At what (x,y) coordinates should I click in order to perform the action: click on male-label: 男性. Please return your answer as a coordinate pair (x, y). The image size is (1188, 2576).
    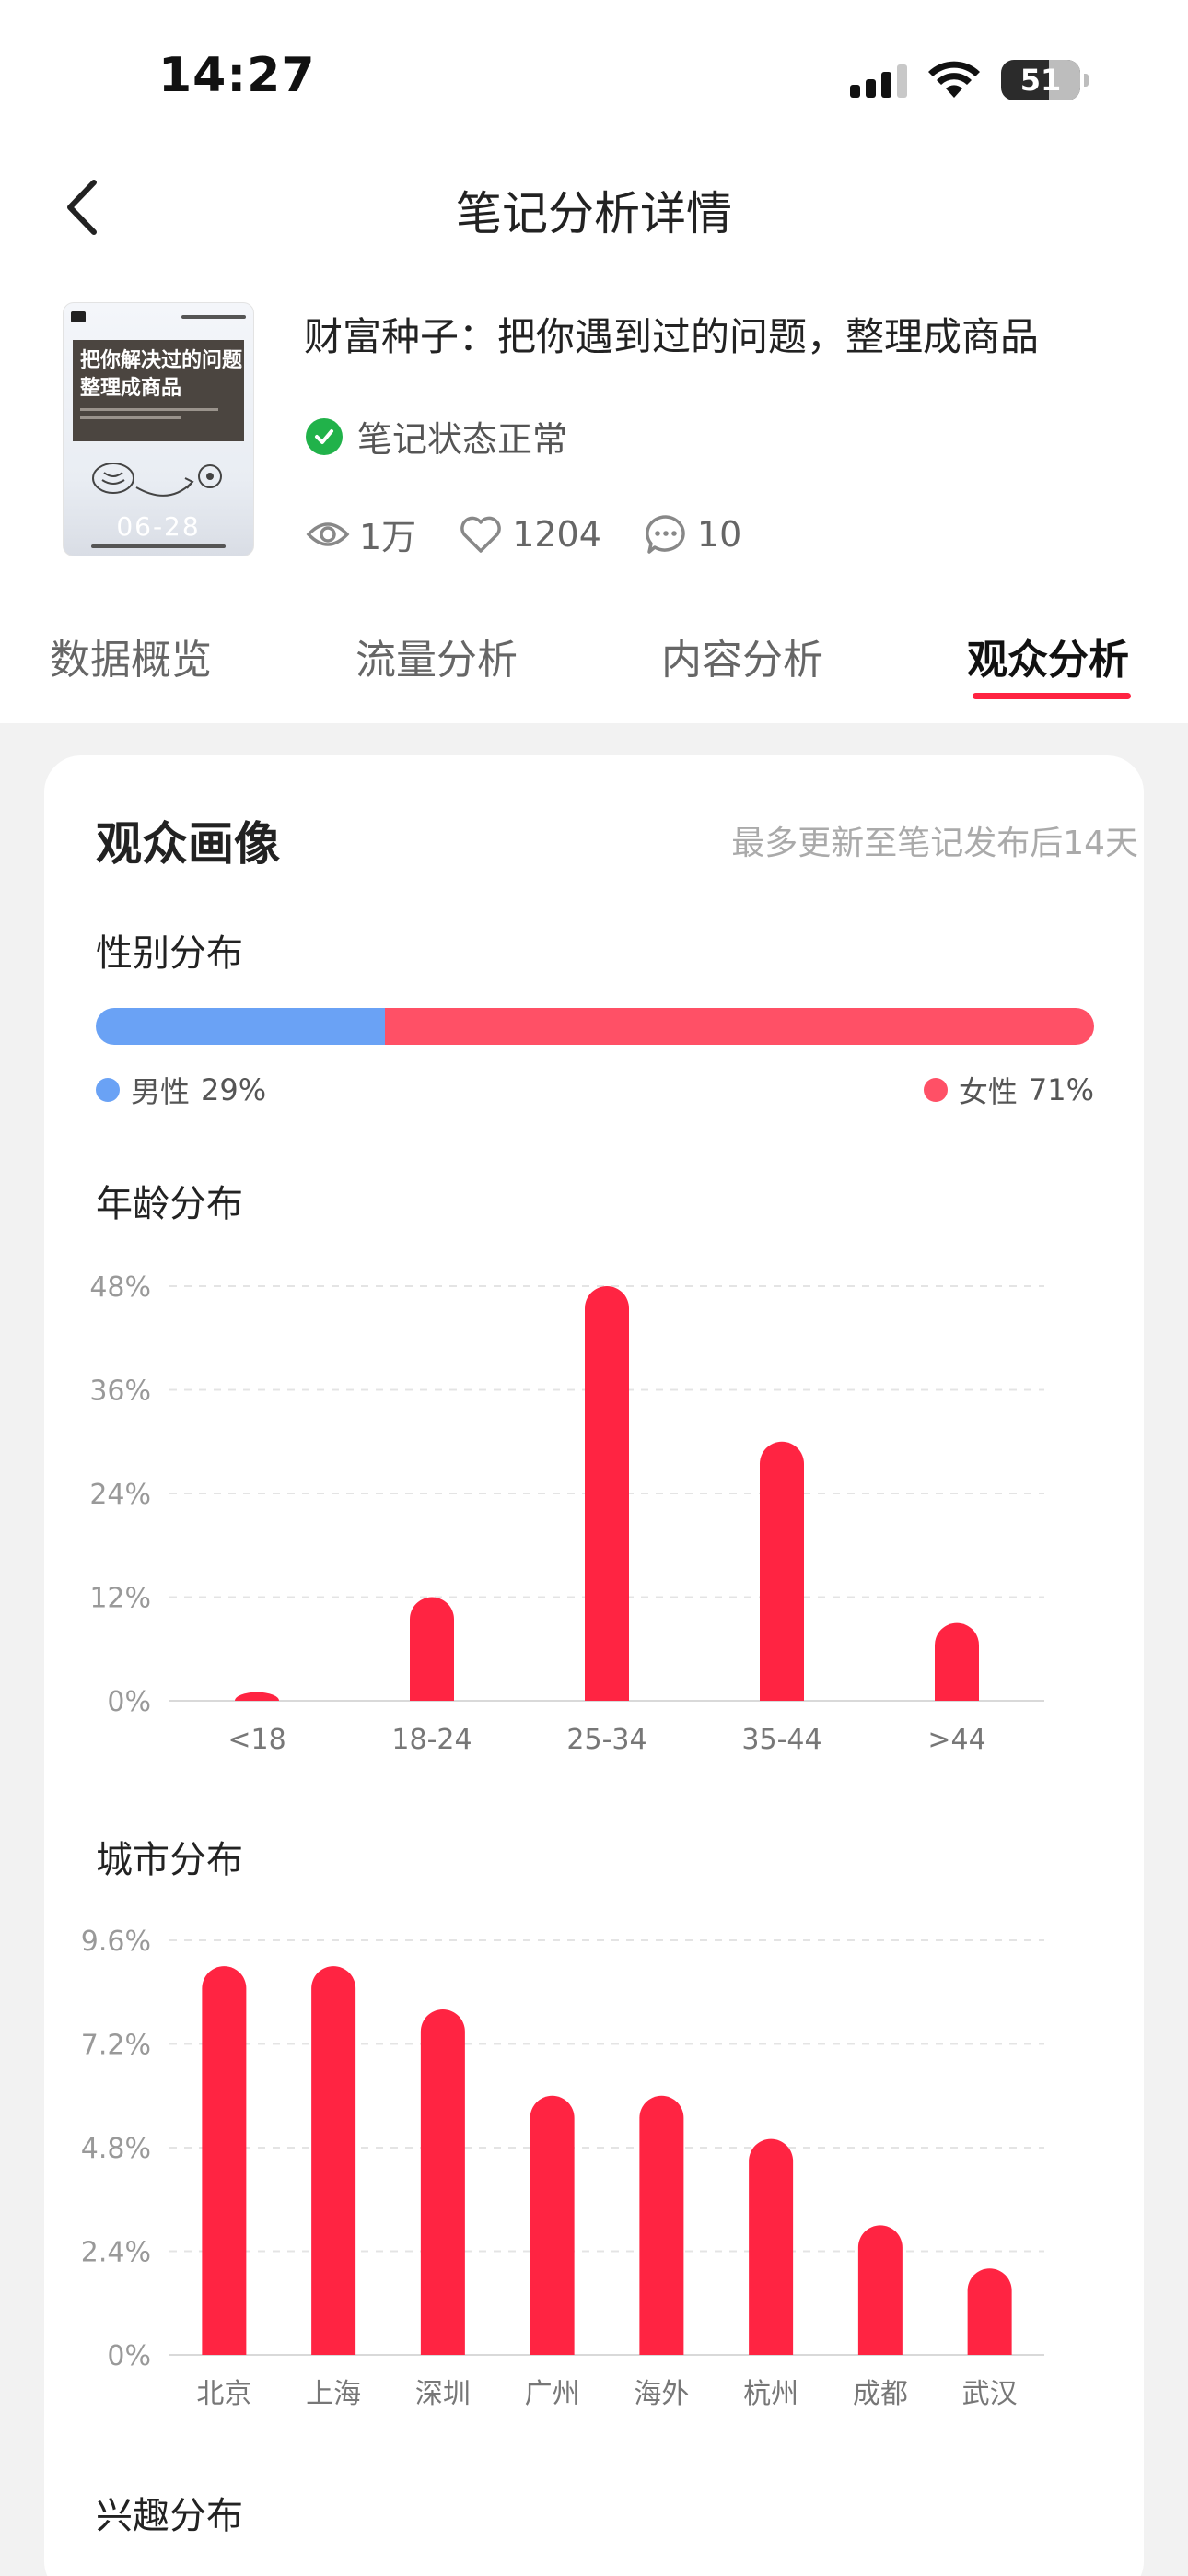
    Looking at the image, I should click on (161, 1091).